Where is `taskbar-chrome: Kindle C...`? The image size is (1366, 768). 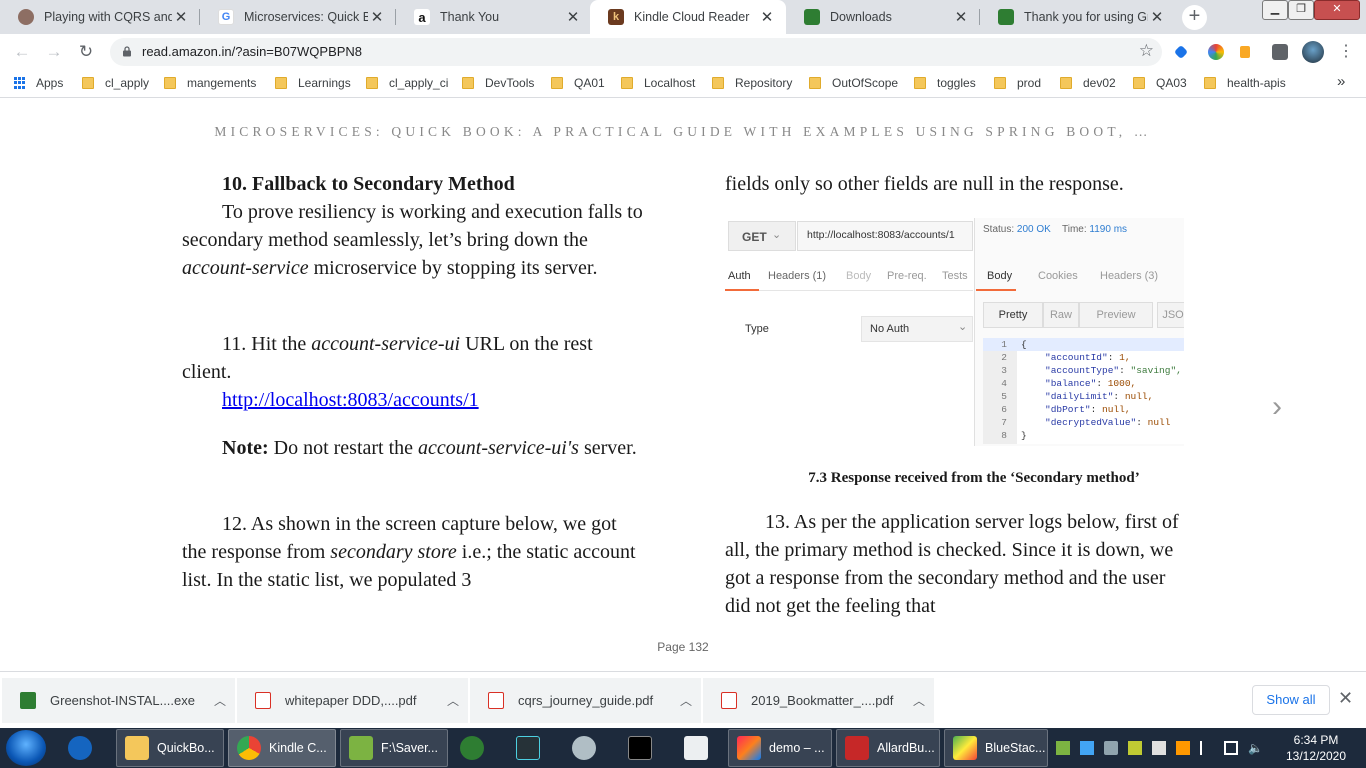 taskbar-chrome: Kindle C... is located at coordinates (282, 748).